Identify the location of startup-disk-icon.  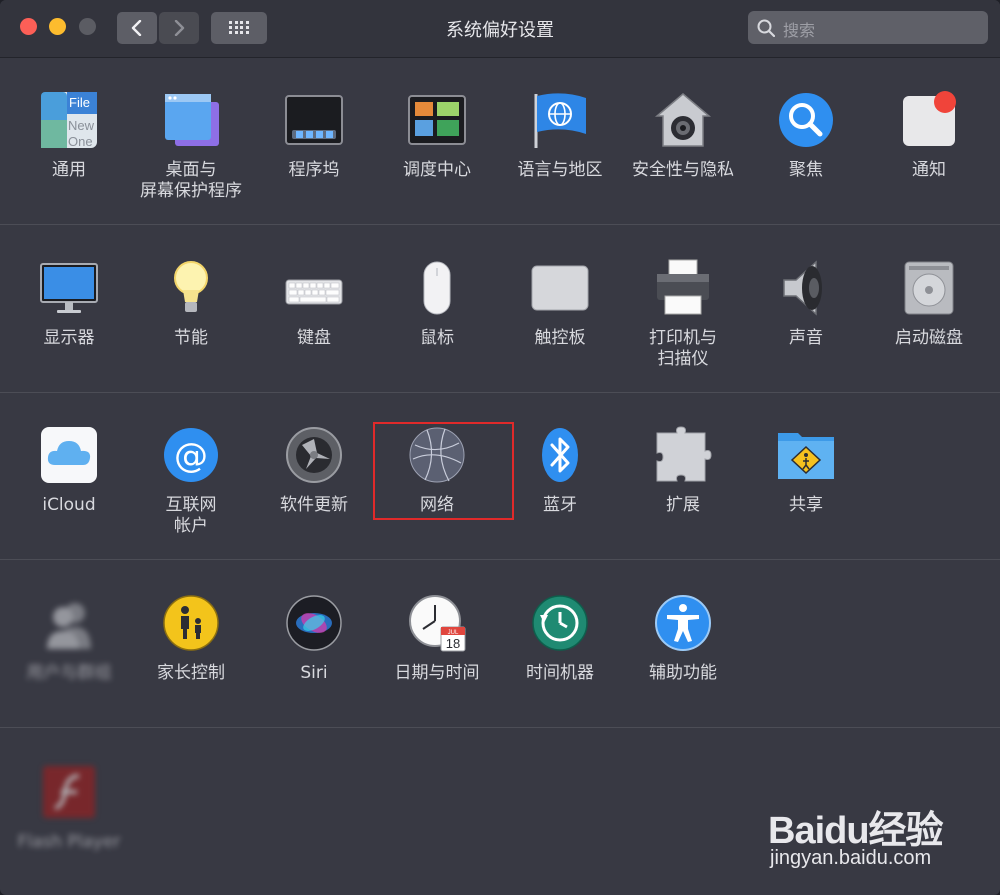
(929, 288).